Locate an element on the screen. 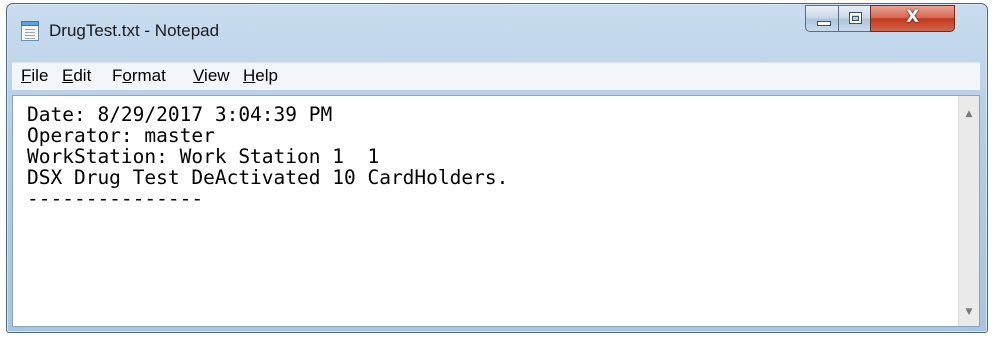 The height and width of the screenshot is (337, 994). menu-bar: File Edit Format View Help is located at coordinates (496, 76).